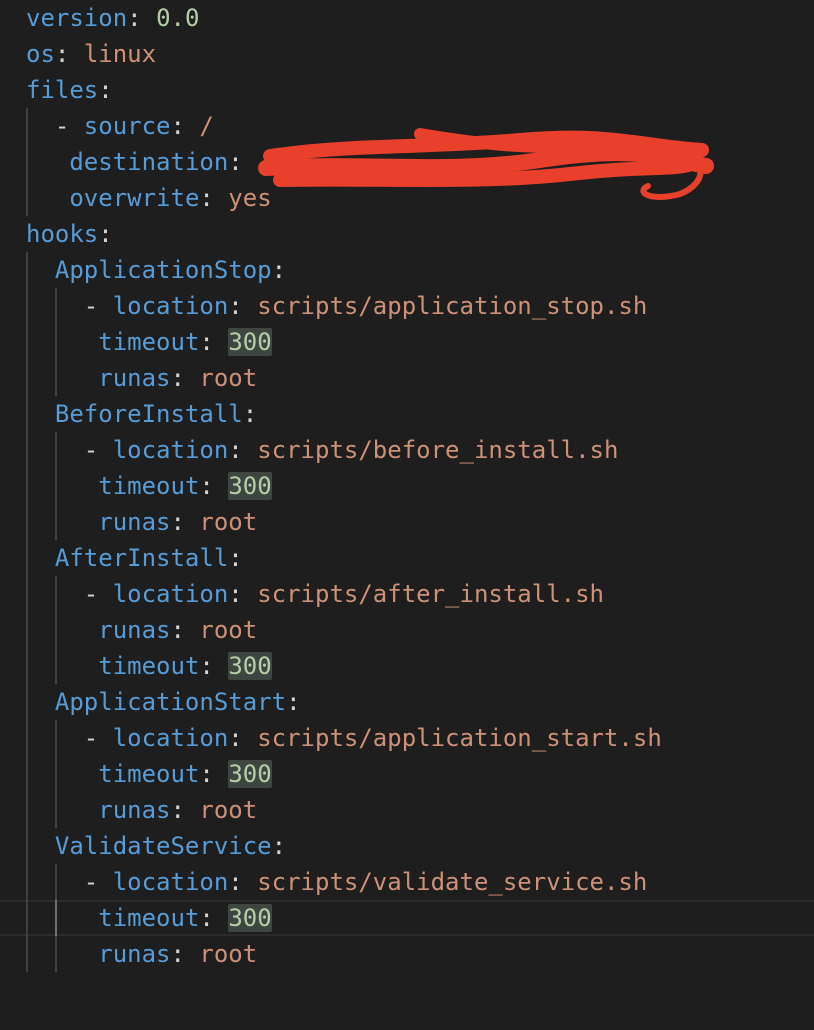 Image resolution: width=814 pixels, height=1030 pixels. Describe the element at coordinates (407, 414) in the screenshot. I see `code-line: BeforeInstall:` at that location.